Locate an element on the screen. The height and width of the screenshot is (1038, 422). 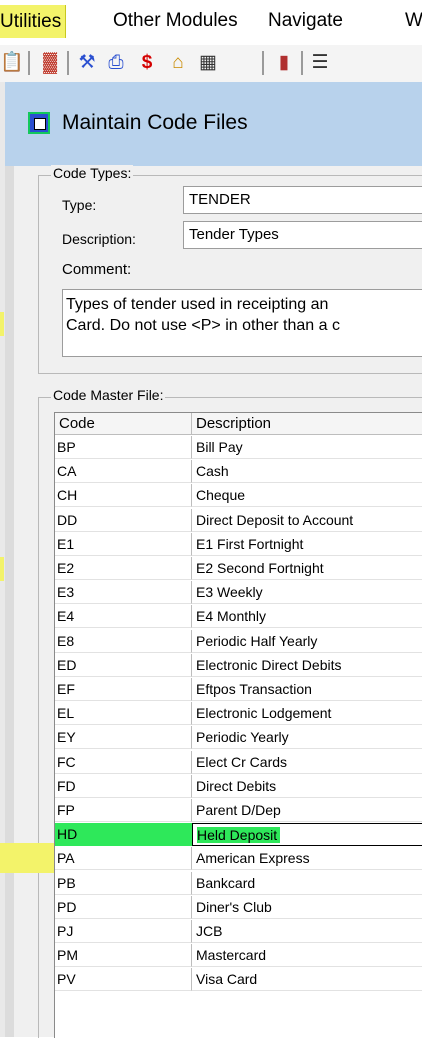
dollar-icon: $ is located at coordinates (147, 63).